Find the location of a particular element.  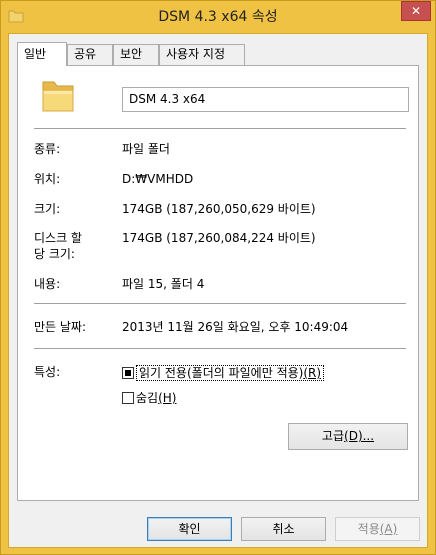

hidden-checkbox is located at coordinates (128, 398).